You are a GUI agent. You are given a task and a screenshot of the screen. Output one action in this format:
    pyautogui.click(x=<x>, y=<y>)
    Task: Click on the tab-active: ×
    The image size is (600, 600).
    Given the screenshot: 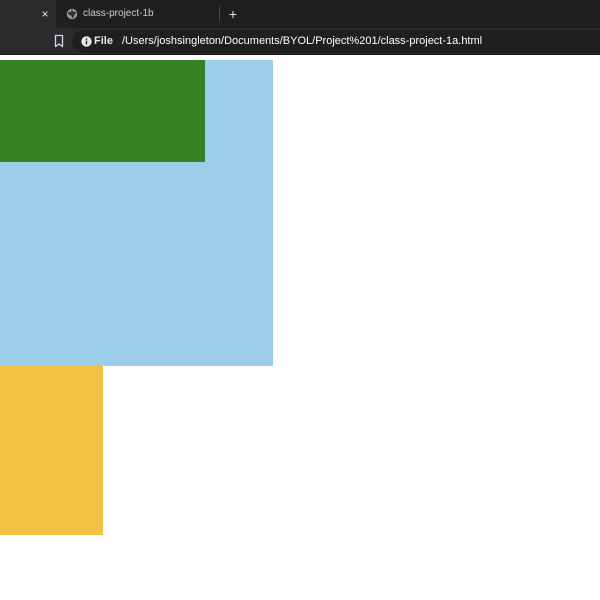 What is the action you would take?
    pyautogui.click(x=28, y=14)
    